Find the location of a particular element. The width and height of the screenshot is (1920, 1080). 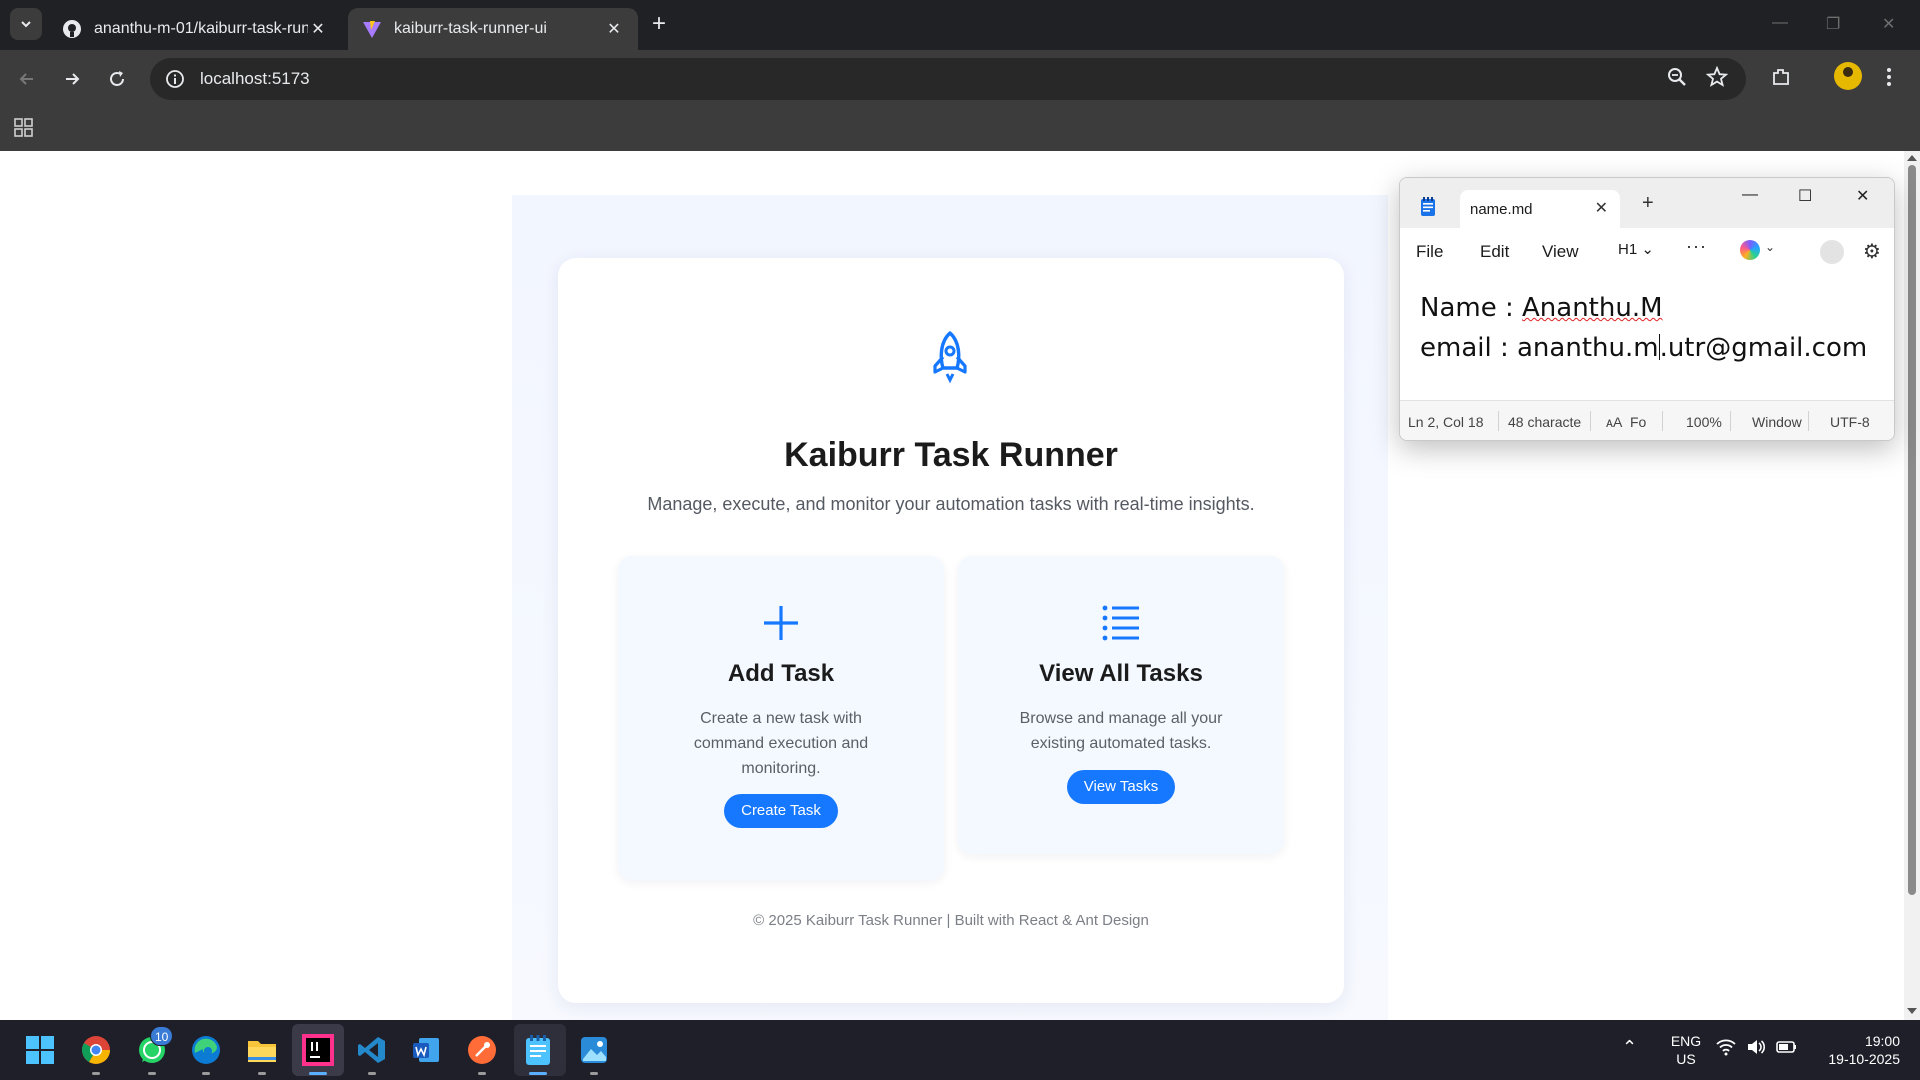

battery-icon is located at coordinates (1787, 1049).